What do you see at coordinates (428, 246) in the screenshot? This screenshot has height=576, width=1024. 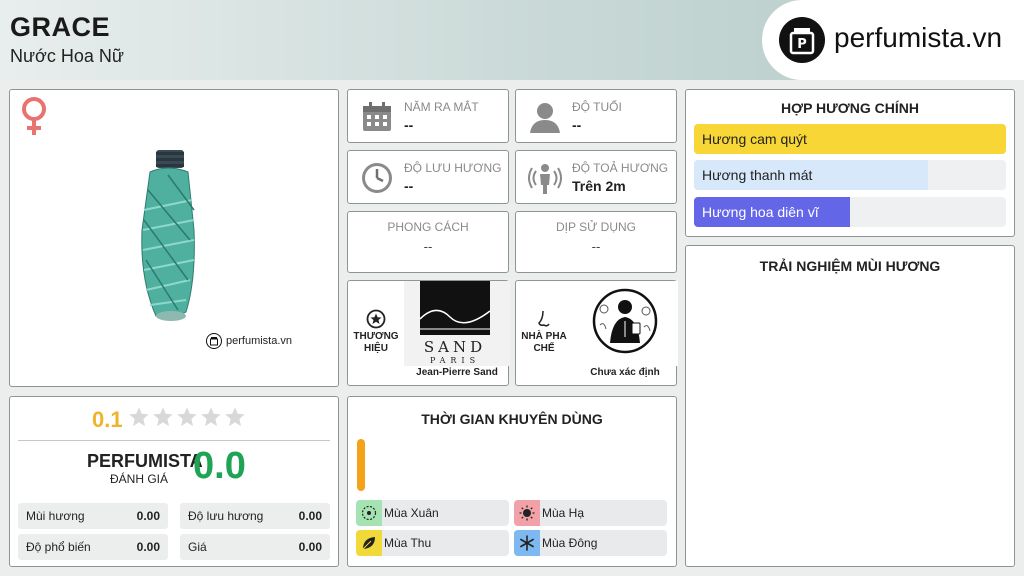 I see `style-value: --` at bounding box center [428, 246].